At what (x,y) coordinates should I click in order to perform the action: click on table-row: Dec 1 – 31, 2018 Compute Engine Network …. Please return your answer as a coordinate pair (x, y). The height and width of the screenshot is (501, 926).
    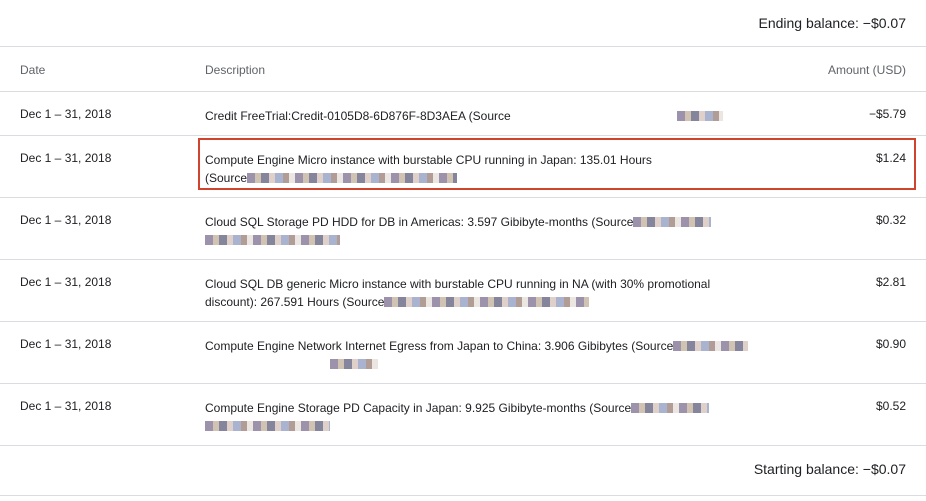
    Looking at the image, I should click on (463, 352).